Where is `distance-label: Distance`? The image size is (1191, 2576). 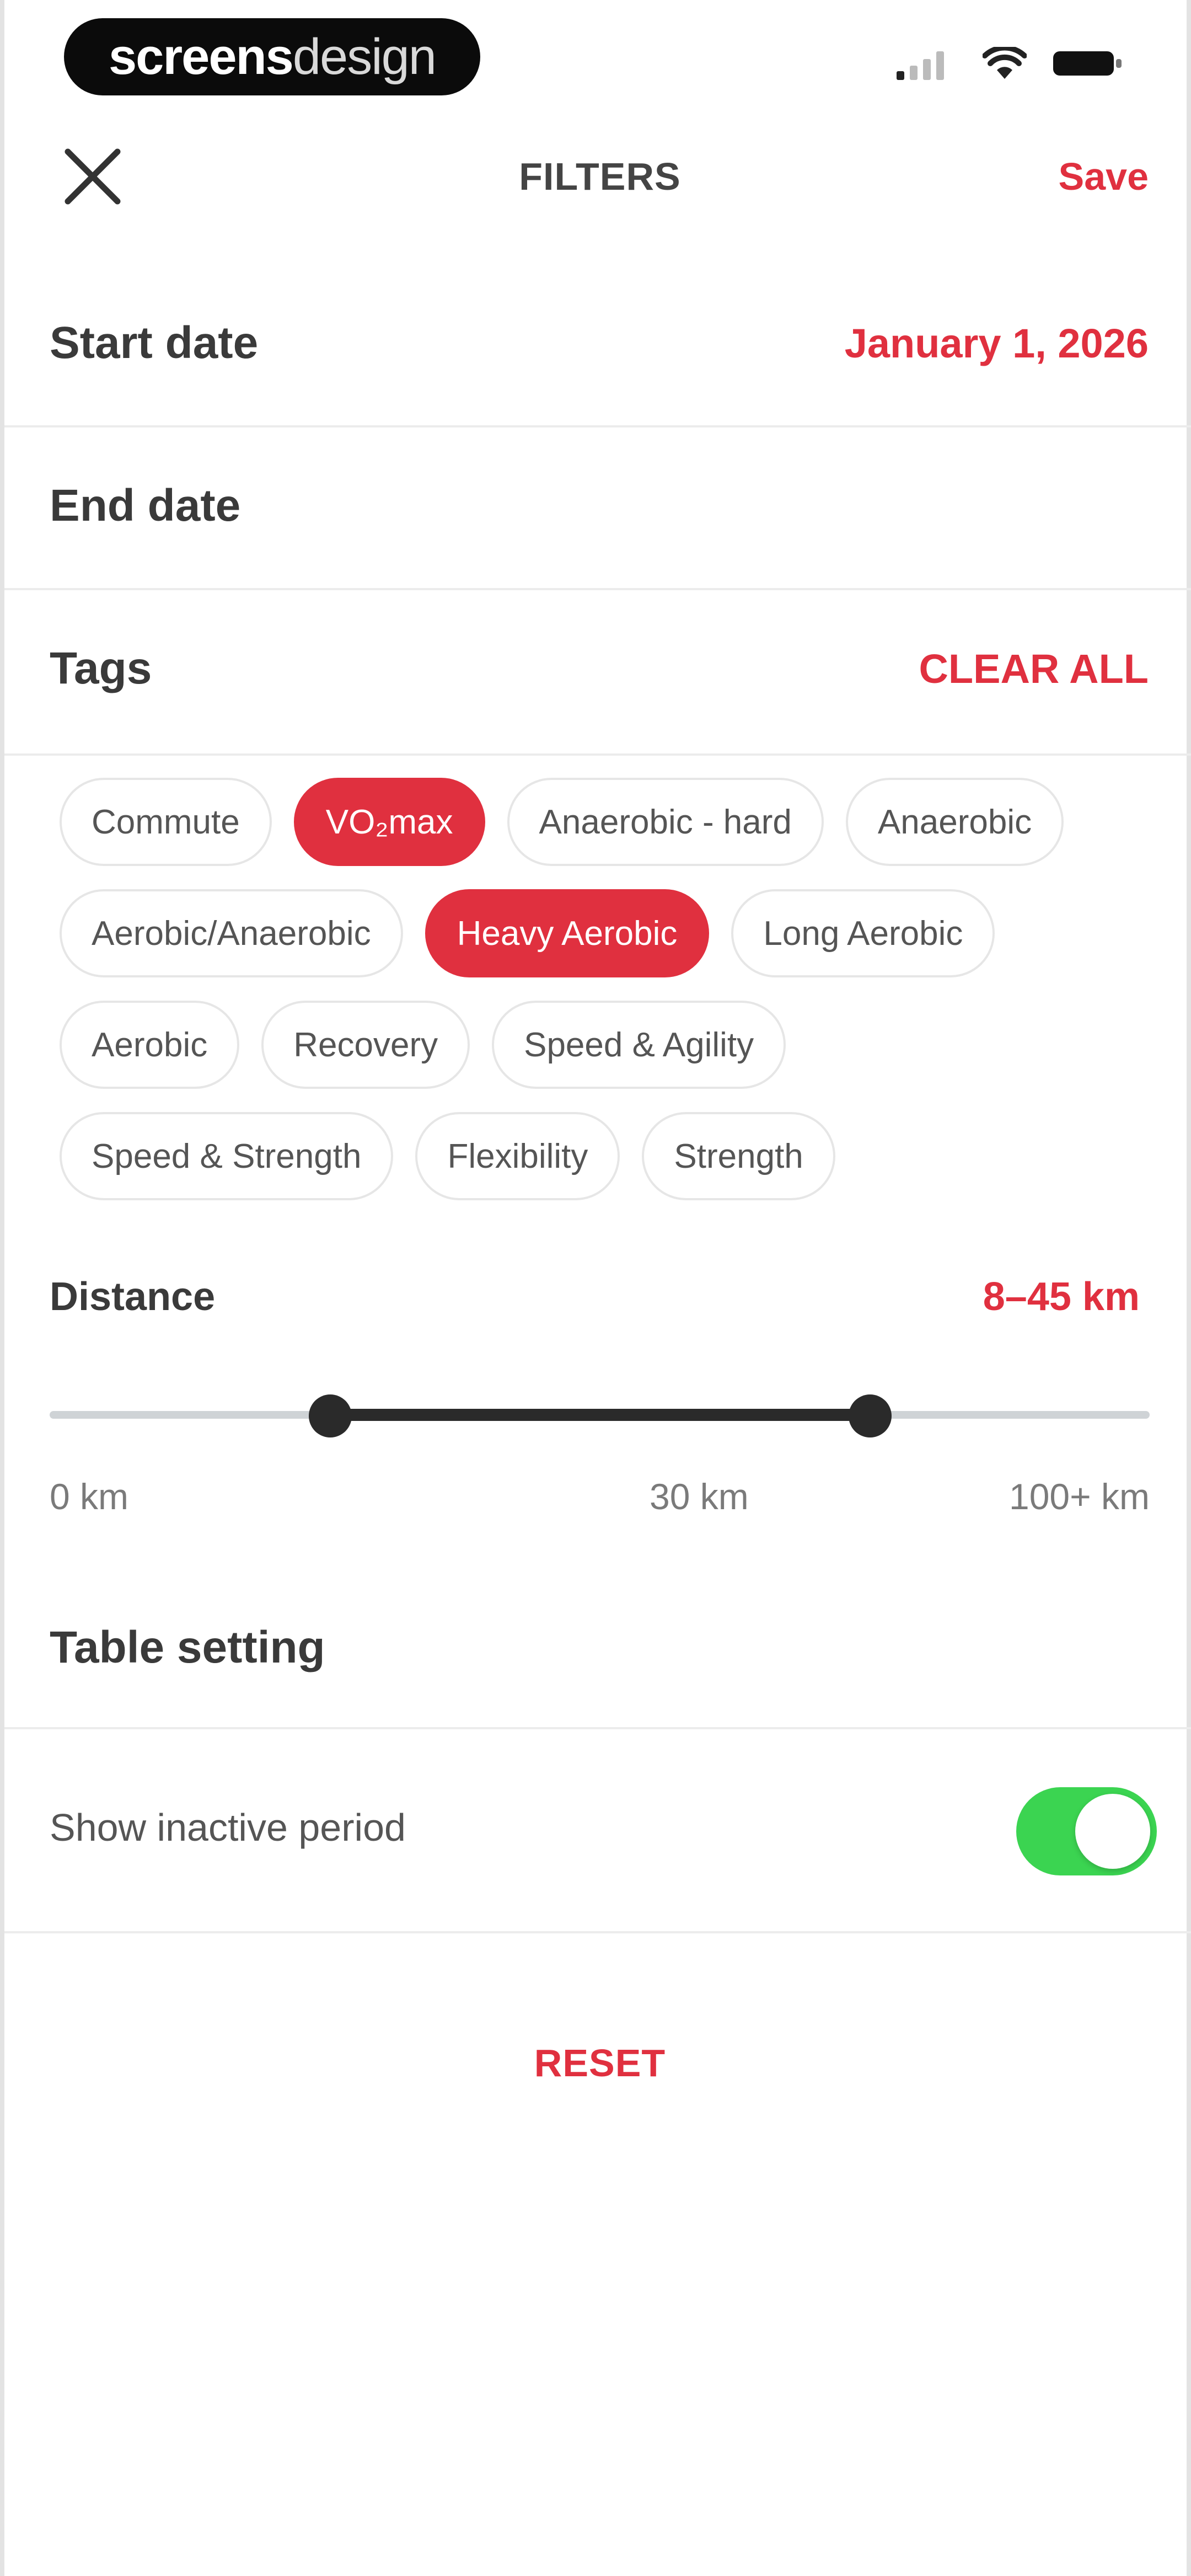
distance-label: Distance is located at coordinates (133, 1297).